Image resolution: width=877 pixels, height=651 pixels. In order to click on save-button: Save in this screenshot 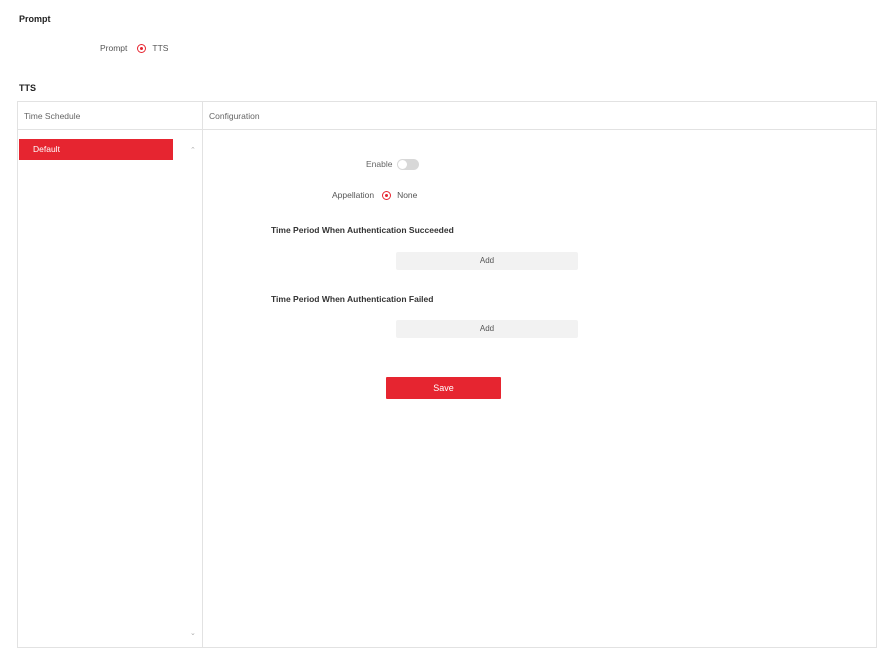, I will do `click(443, 388)`.